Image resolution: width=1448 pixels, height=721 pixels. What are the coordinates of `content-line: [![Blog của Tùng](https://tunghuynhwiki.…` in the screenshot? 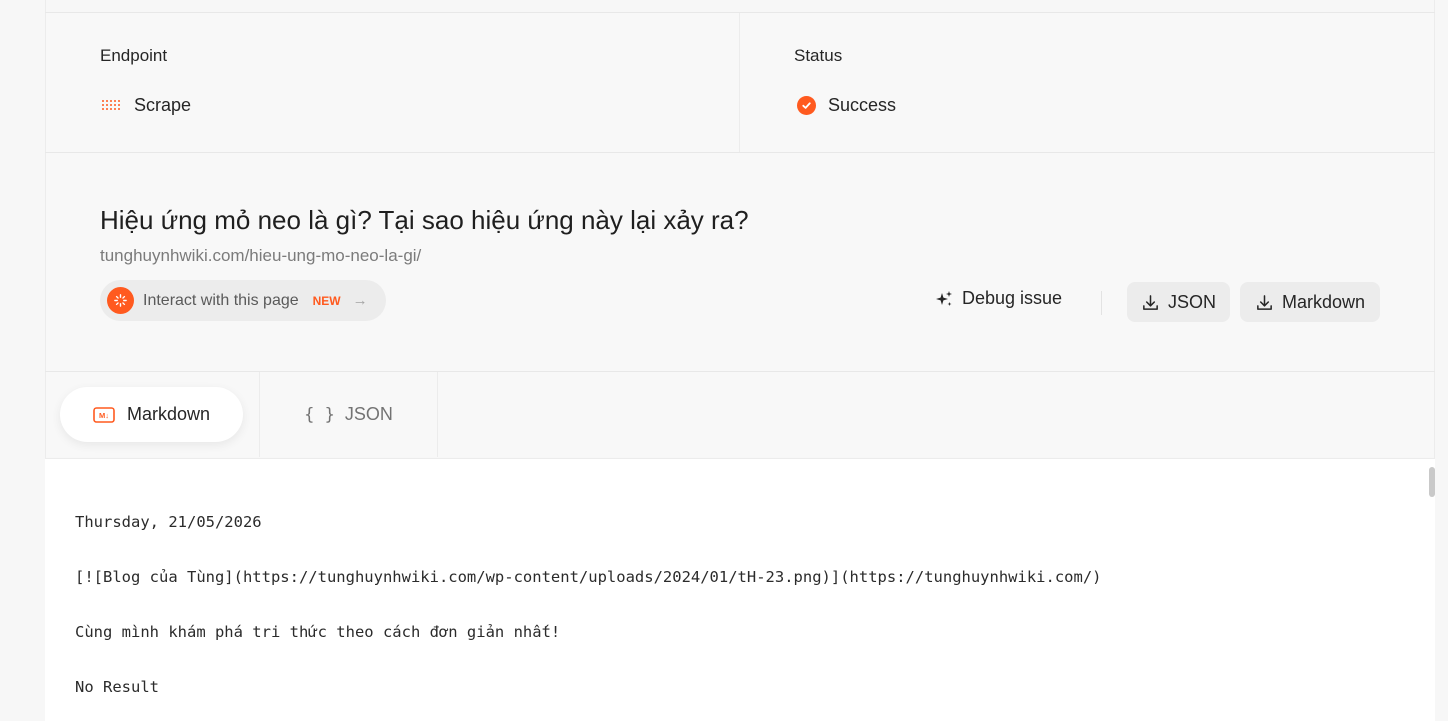 It's located at (588, 577).